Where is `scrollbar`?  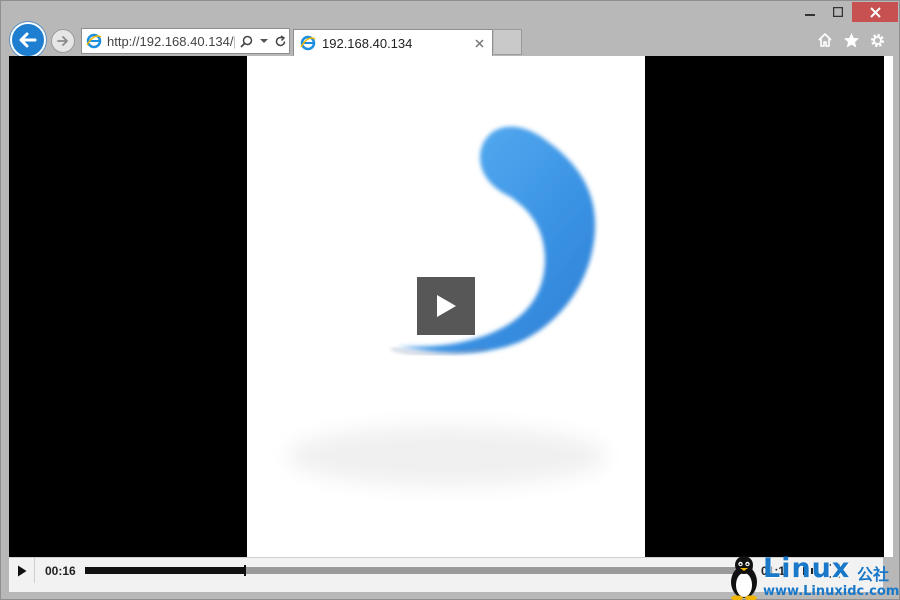
scrollbar is located at coordinates (888, 306).